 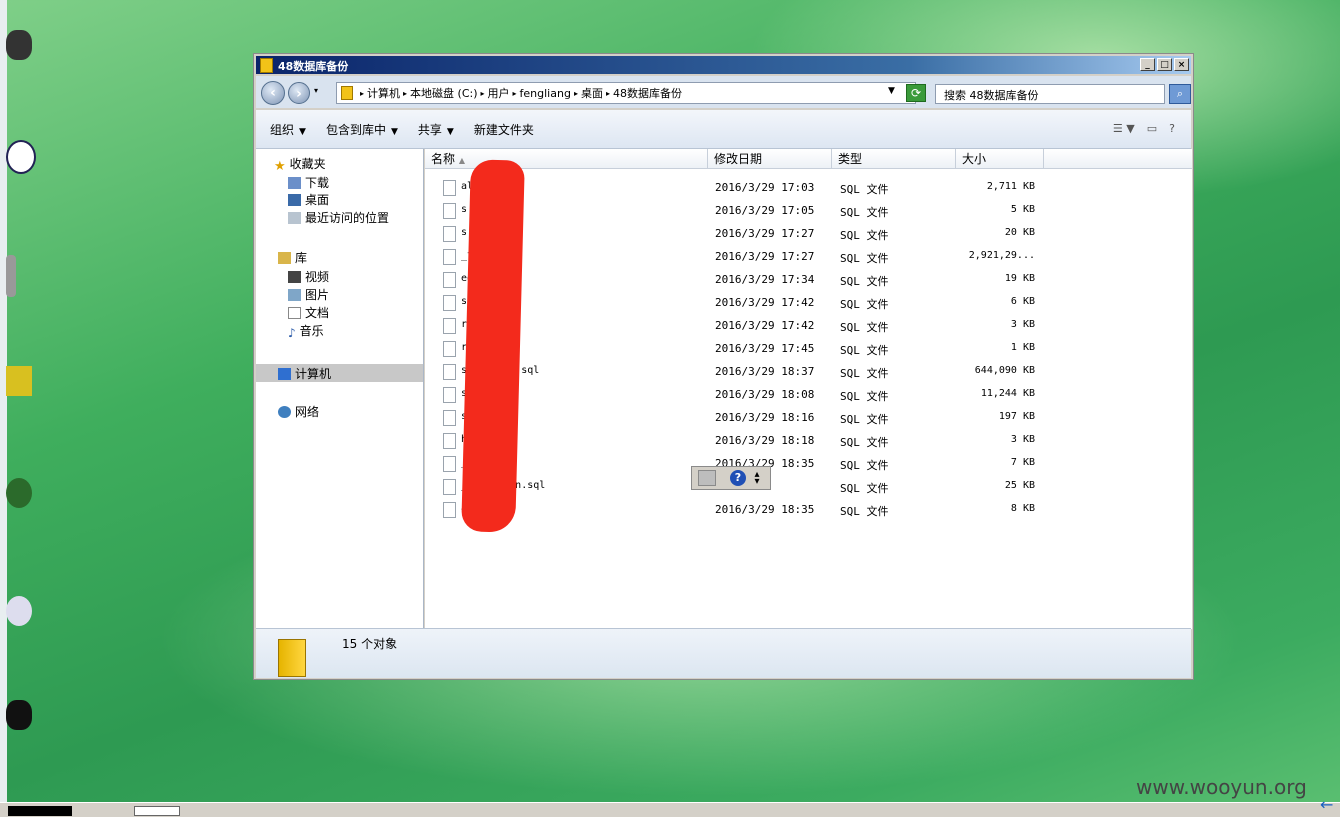 What do you see at coordinates (308, 276) in the screenshot?
I see `nav-videos: 视频` at bounding box center [308, 276].